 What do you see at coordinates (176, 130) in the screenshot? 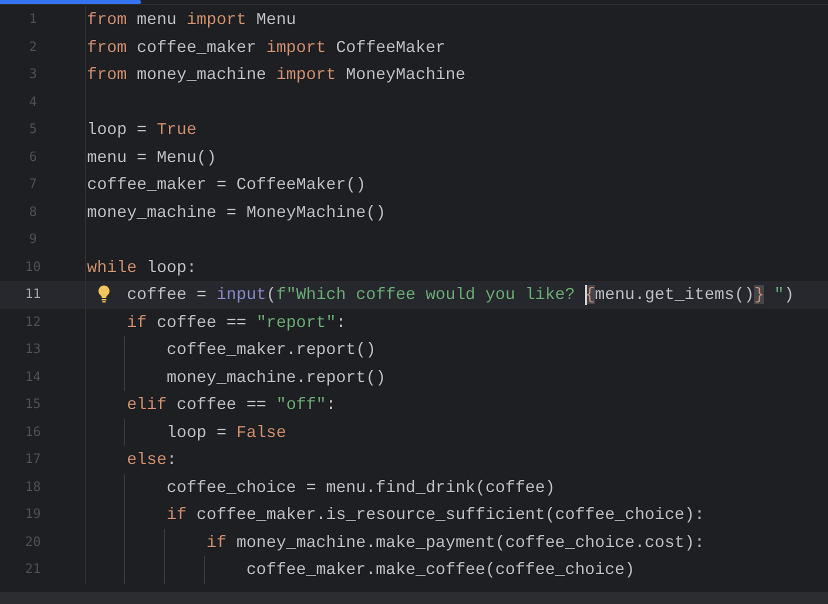
I see `keyword-token: True` at bounding box center [176, 130].